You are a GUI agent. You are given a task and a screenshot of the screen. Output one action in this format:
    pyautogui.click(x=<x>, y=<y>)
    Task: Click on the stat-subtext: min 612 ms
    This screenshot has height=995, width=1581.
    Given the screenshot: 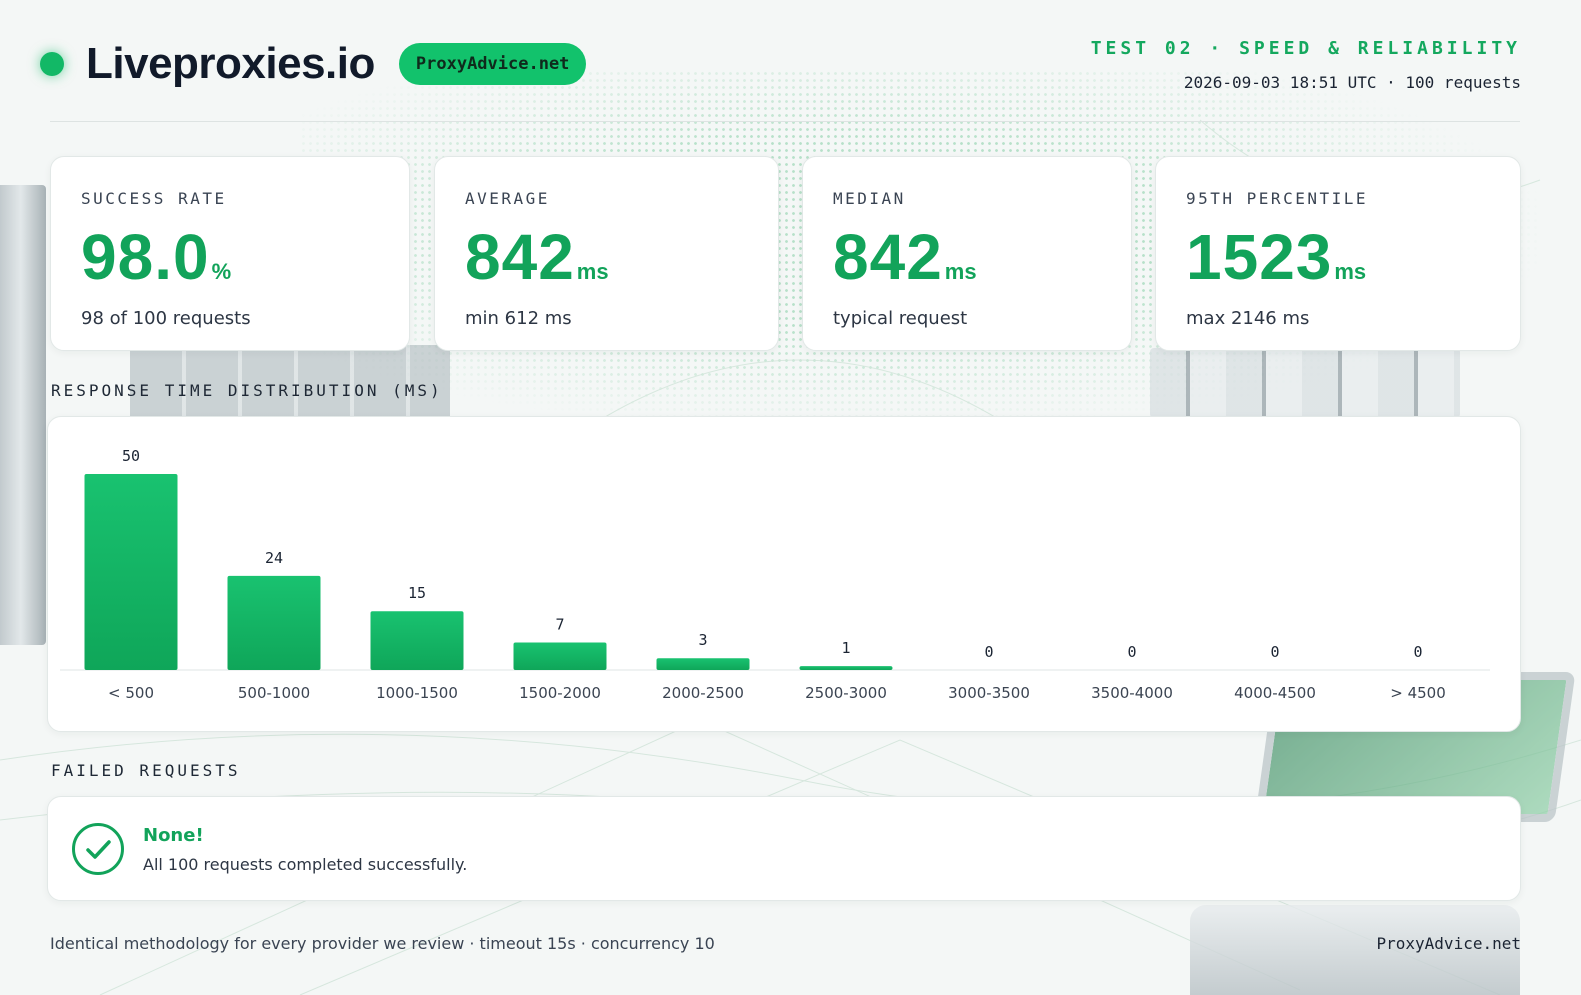 What is the action you would take?
    pyautogui.click(x=518, y=318)
    